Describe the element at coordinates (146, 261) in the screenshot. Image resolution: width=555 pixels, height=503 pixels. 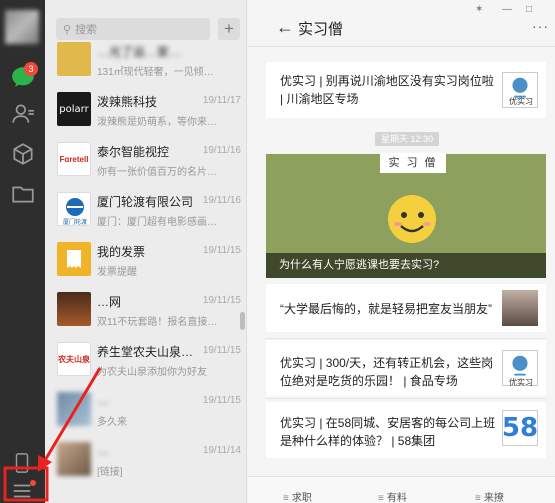
I see `chat-list-item: 我的发票 19/11/15 发票提醒` at that location.